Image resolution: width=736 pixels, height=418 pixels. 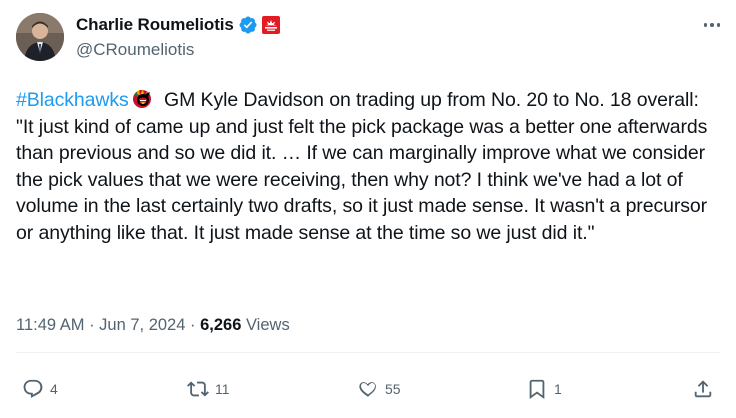 What do you see at coordinates (270, 25) in the screenshot?
I see `network-badge-icon` at bounding box center [270, 25].